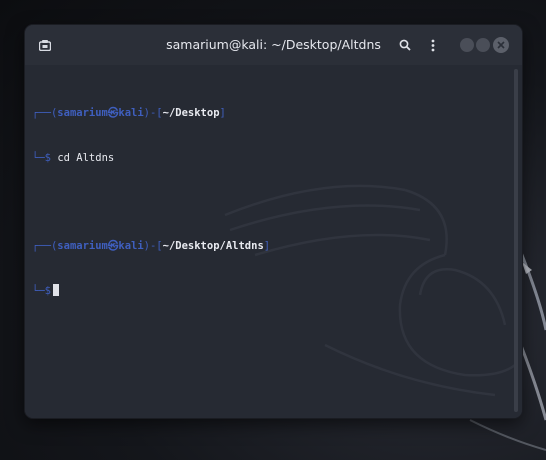 The width and height of the screenshot is (546, 460). I want to click on prompt-line: ┌──(samarium㉿kali)-[~/Desktop], so click(270, 113).